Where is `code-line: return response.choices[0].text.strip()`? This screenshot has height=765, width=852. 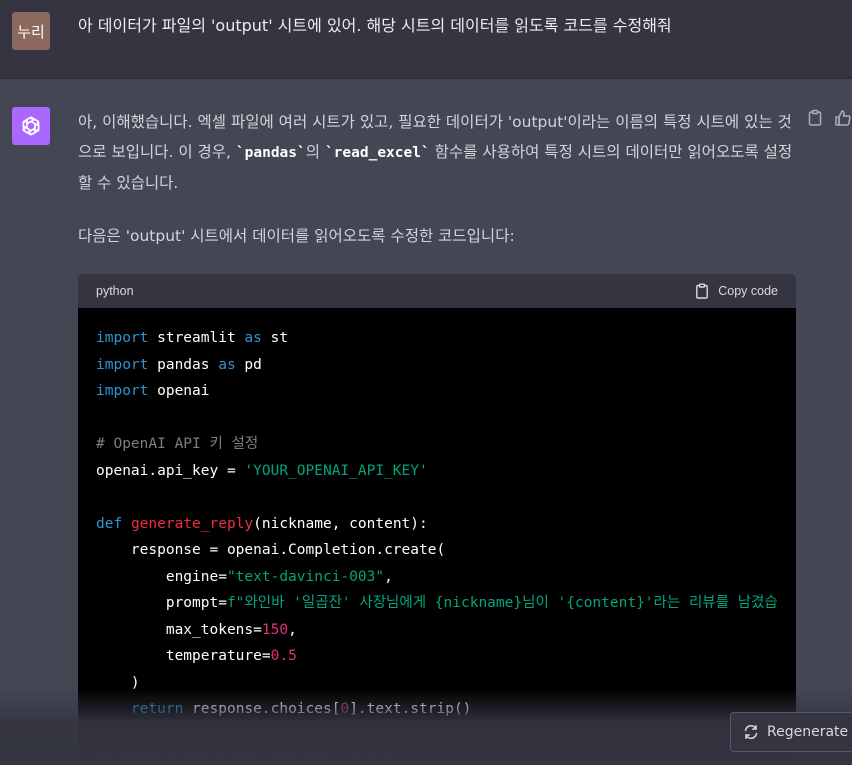
code-line: return response.choices[0].text.strip() is located at coordinates (301, 709).